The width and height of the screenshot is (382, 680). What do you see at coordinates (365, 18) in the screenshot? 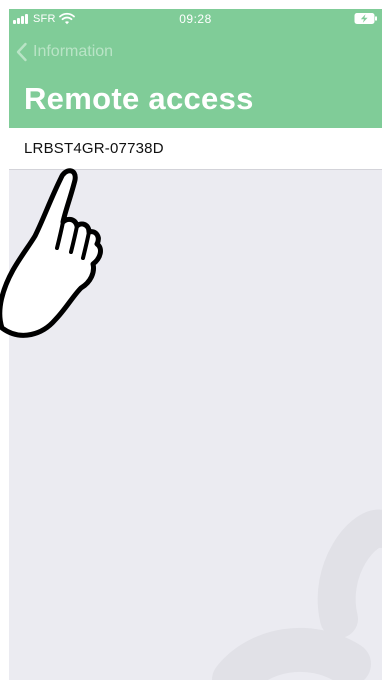
I see `battery-charging-icon` at bounding box center [365, 18].